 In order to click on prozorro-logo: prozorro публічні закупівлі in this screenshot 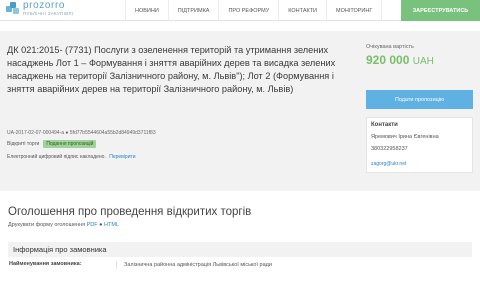, I will do `click(39, 9)`.